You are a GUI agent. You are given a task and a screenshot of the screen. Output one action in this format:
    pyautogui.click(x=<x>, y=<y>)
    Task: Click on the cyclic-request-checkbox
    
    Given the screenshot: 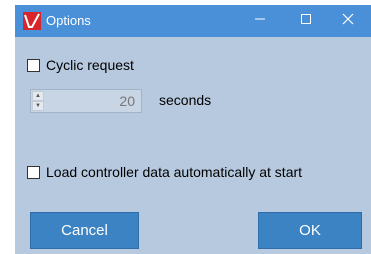 What is the action you would take?
    pyautogui.click(x=33, y=65)
    